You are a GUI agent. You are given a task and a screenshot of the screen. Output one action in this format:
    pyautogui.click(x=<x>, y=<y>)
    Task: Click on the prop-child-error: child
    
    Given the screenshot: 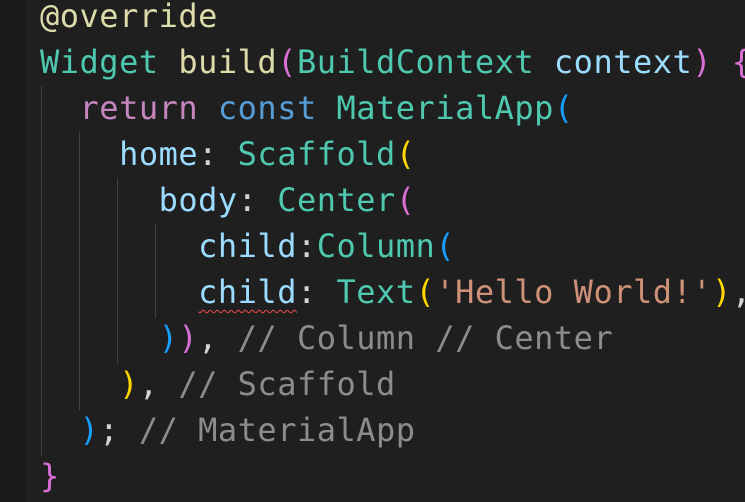 What is the action you would take?
    pyautogui.click(x=247, y=292)
    